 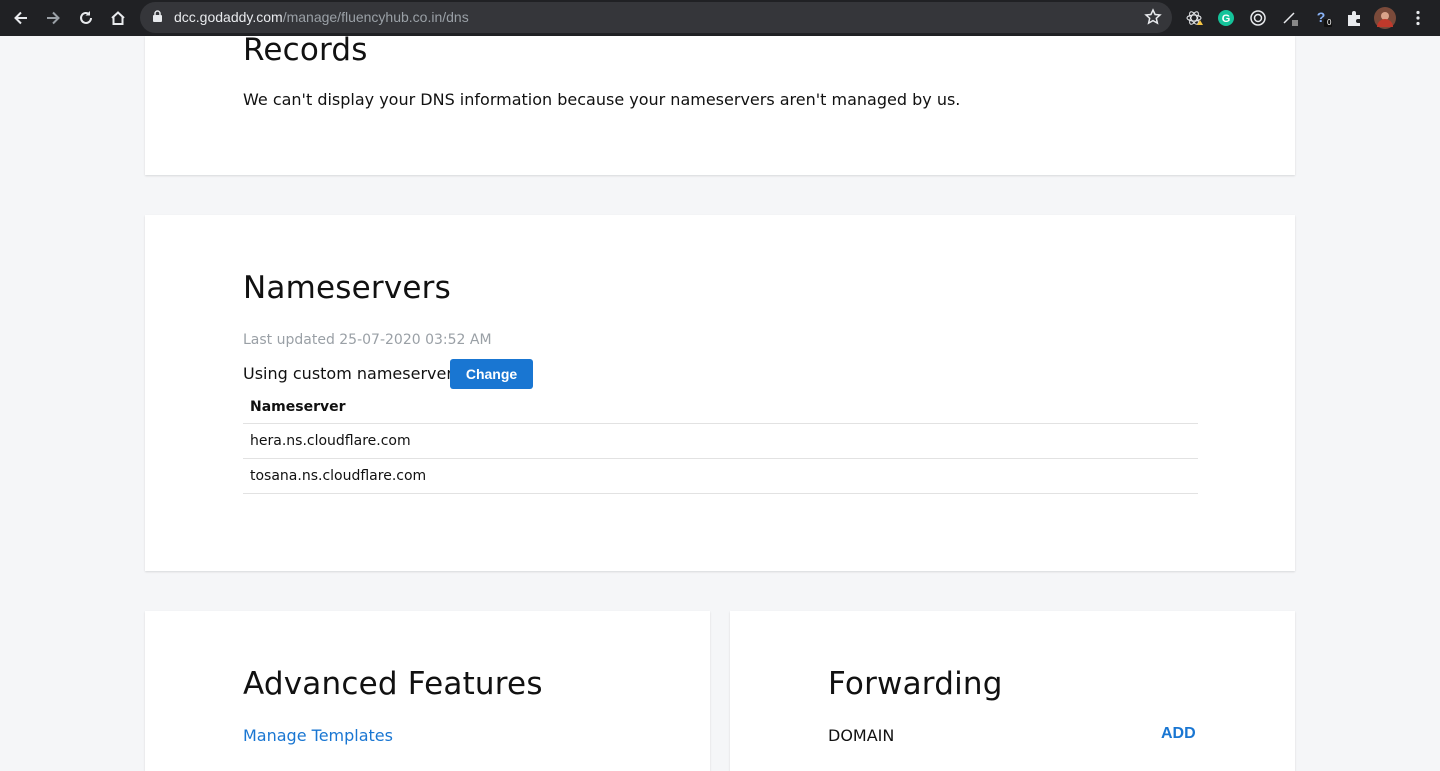 I want to click on reload-icon, so click(x=86, y=18).